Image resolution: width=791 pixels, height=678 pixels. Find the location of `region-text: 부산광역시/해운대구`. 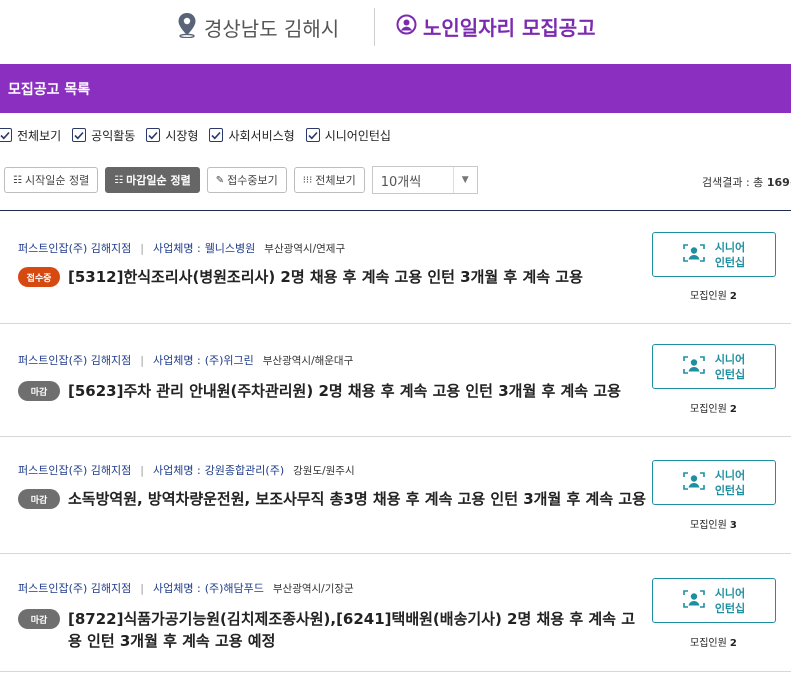

region-text: 부산광역시/해운대구 is located at coordinates (308, 360).